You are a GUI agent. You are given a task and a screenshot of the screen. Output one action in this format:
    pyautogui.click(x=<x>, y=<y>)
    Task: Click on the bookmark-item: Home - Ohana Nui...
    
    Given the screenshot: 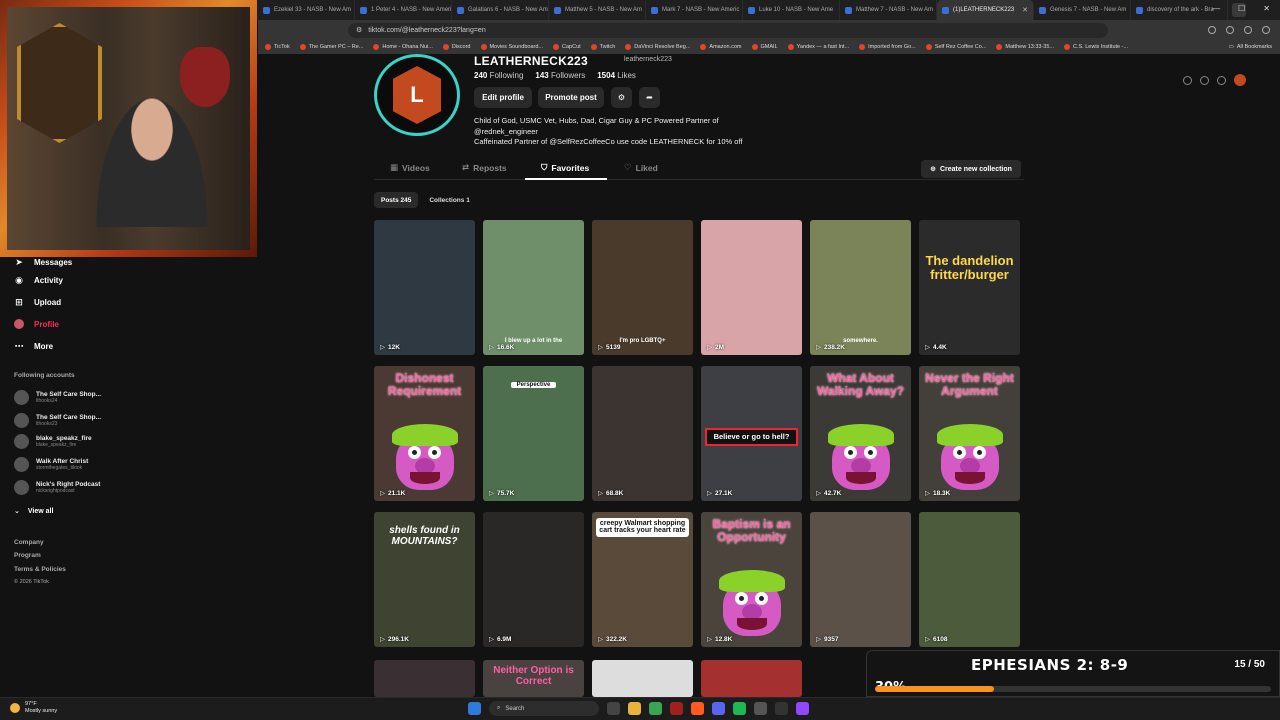 What is the action you would take?
    pyautogui.click(x=402, y=47)
    